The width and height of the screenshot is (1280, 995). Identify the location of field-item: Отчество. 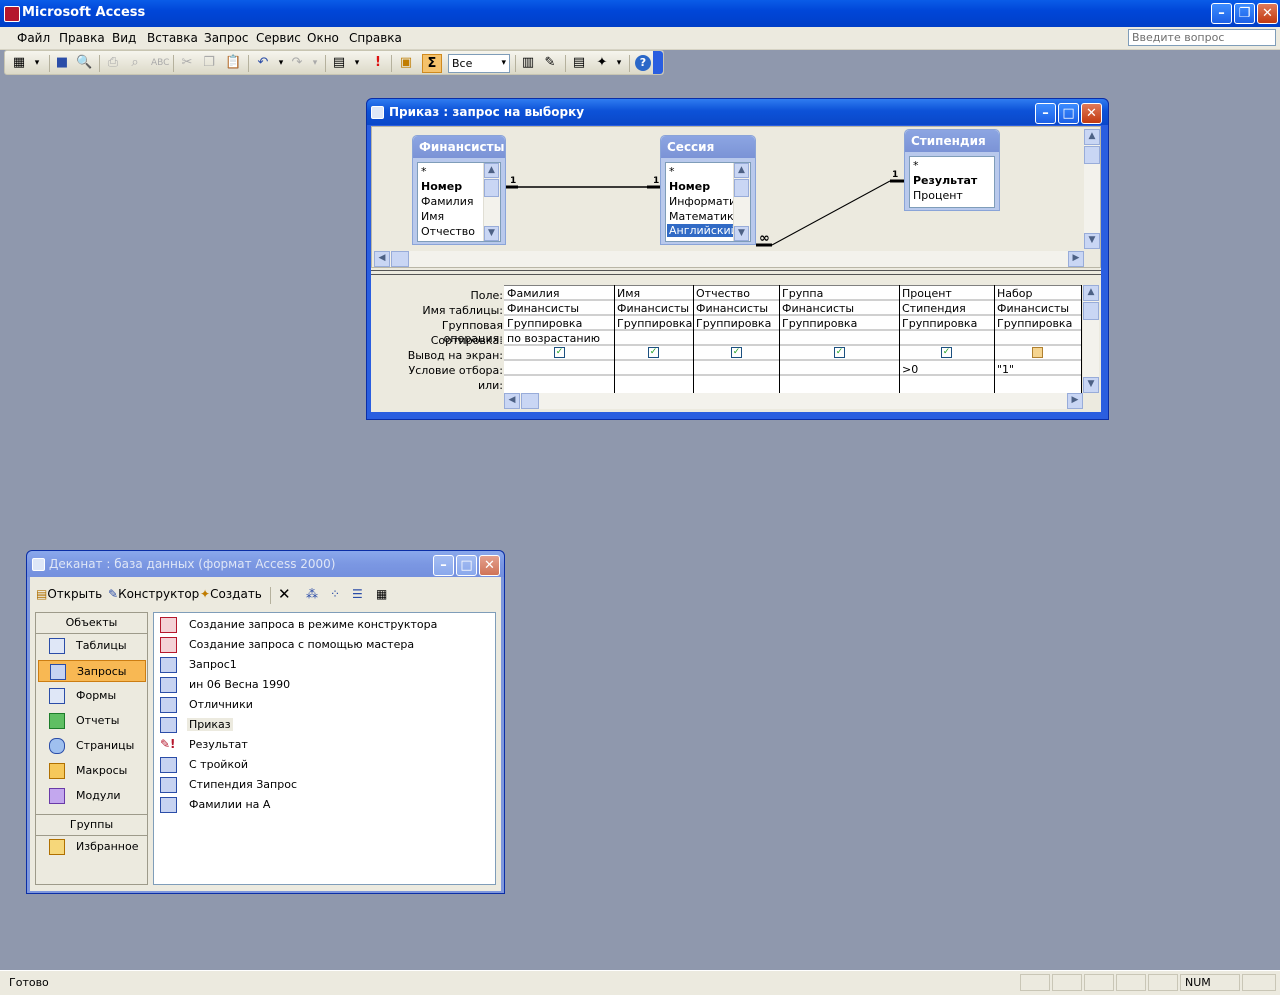
(448, 231).